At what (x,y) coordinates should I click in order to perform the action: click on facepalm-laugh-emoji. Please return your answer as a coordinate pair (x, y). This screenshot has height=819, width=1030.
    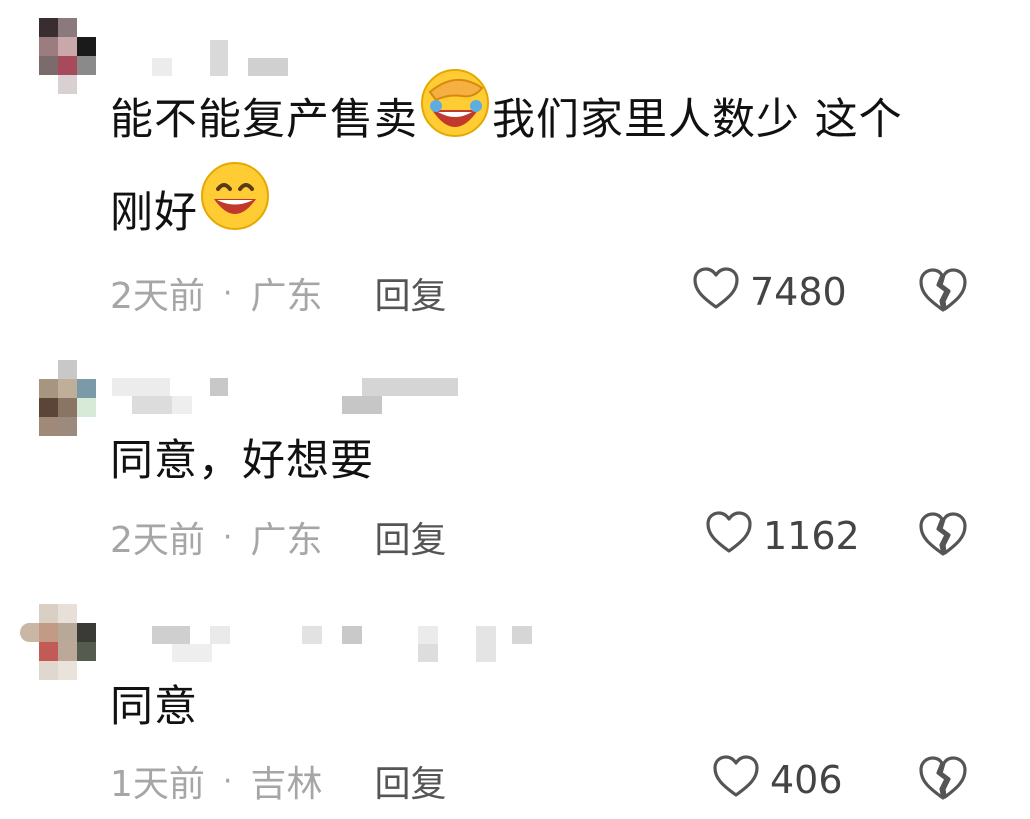
    Looking at the image, I should click on (455, 117).